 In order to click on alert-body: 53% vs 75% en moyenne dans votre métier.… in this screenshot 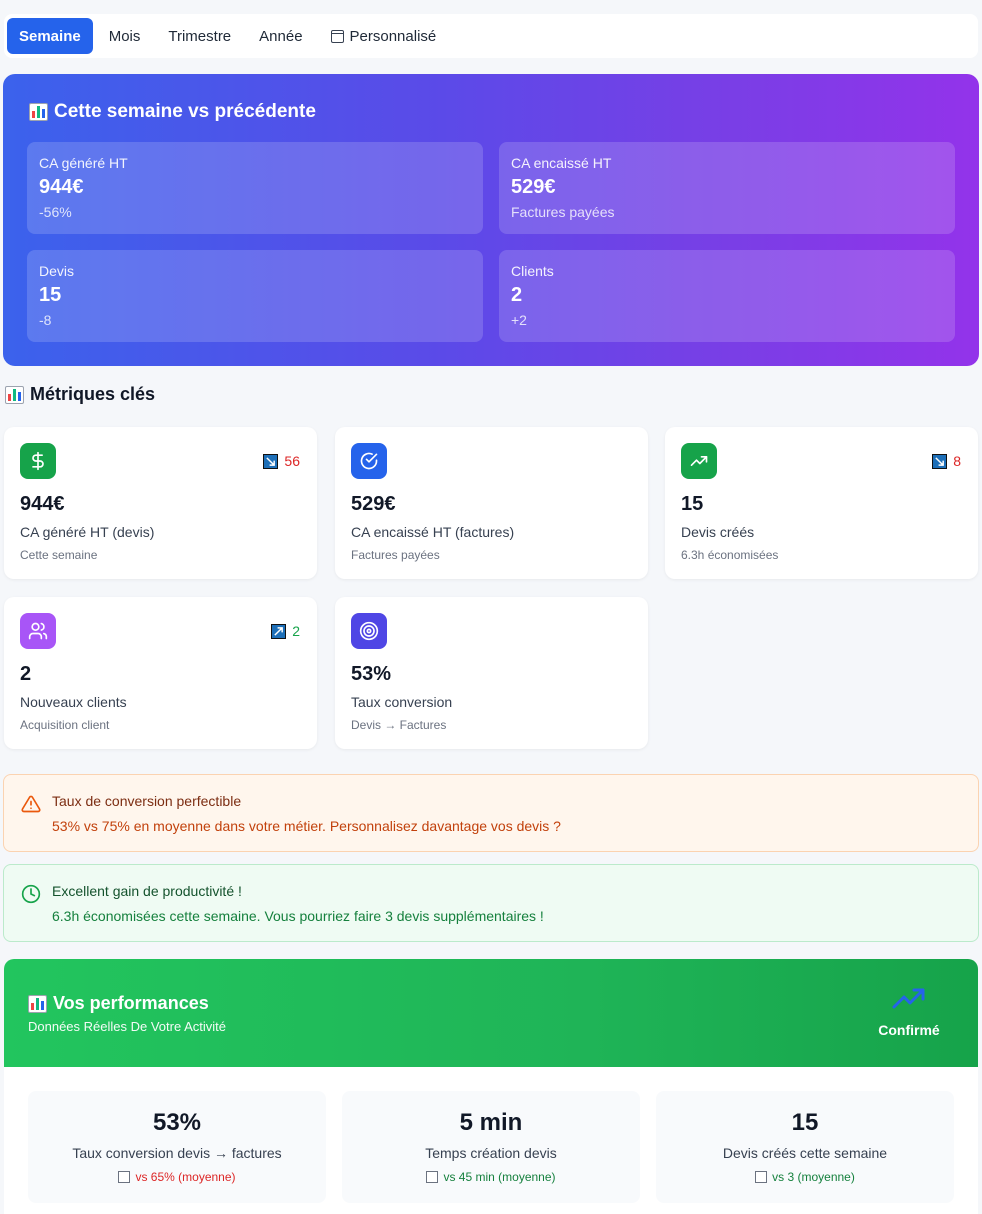, I will do `click(306, 826)`.